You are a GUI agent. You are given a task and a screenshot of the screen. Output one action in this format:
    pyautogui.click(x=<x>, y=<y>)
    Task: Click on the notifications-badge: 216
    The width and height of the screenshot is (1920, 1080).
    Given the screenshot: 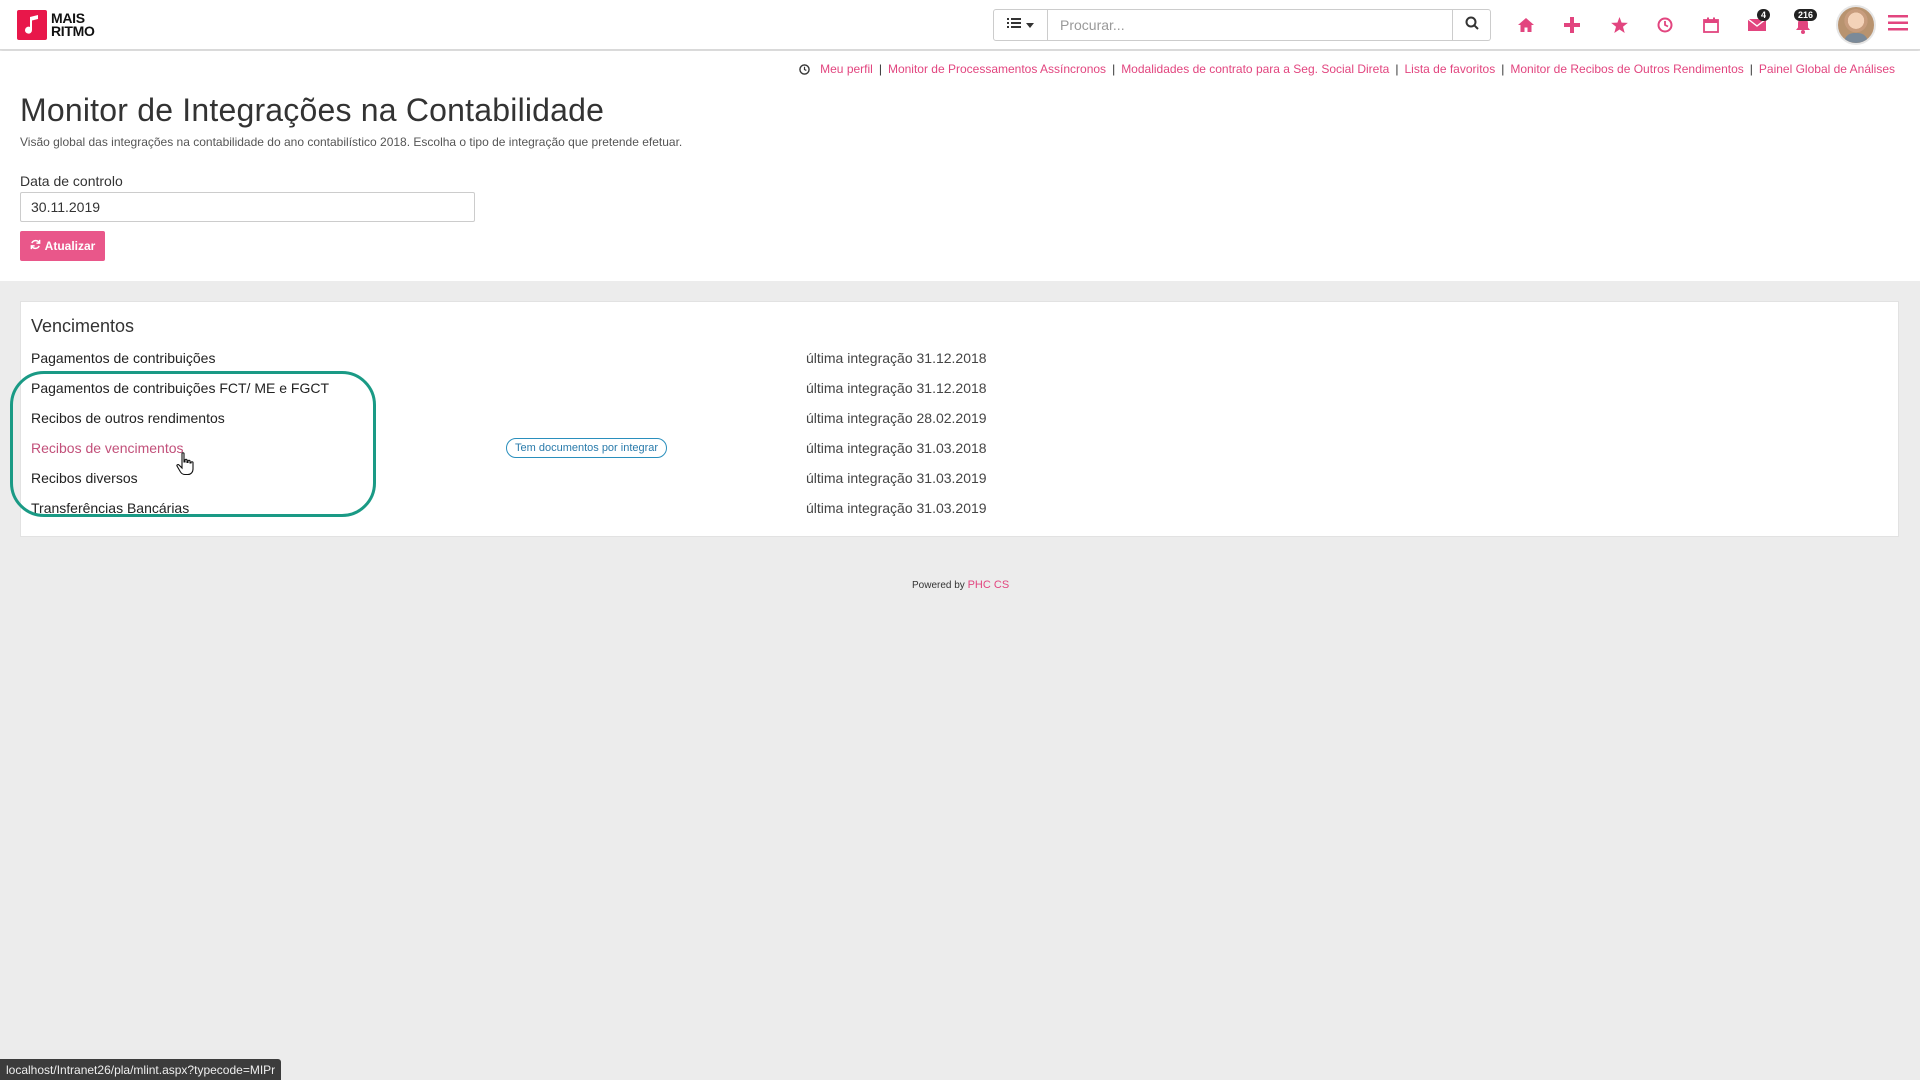 What is the action you would take?
    pyautogui.click(x=1806, y=15)
    